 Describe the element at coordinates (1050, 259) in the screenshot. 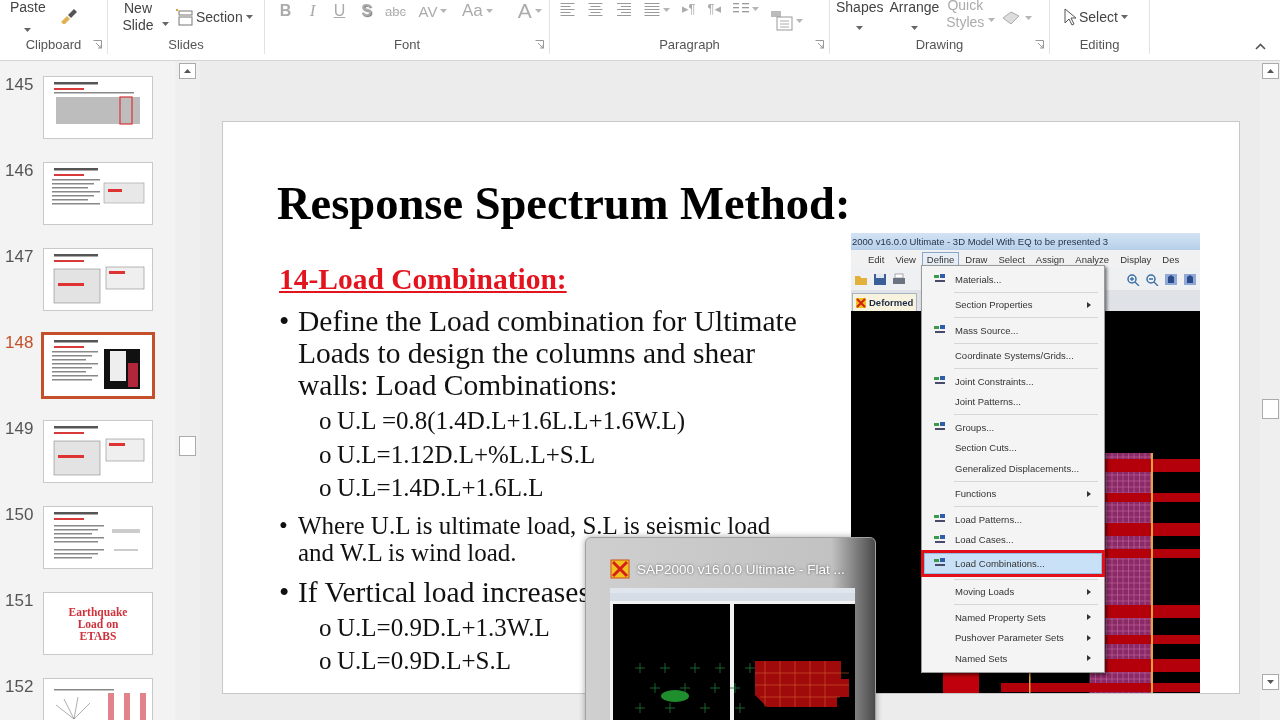

I see `menu-bar-item: Assign` at that location.